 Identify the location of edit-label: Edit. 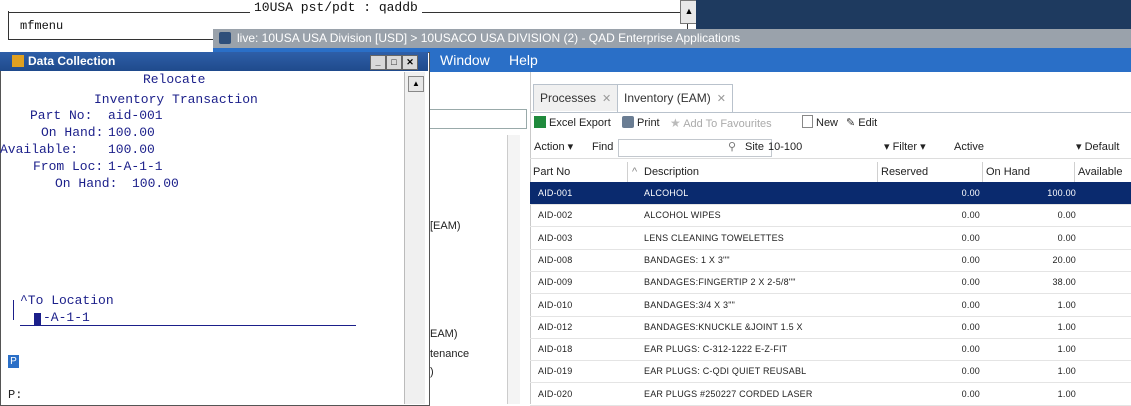
(868, 123).